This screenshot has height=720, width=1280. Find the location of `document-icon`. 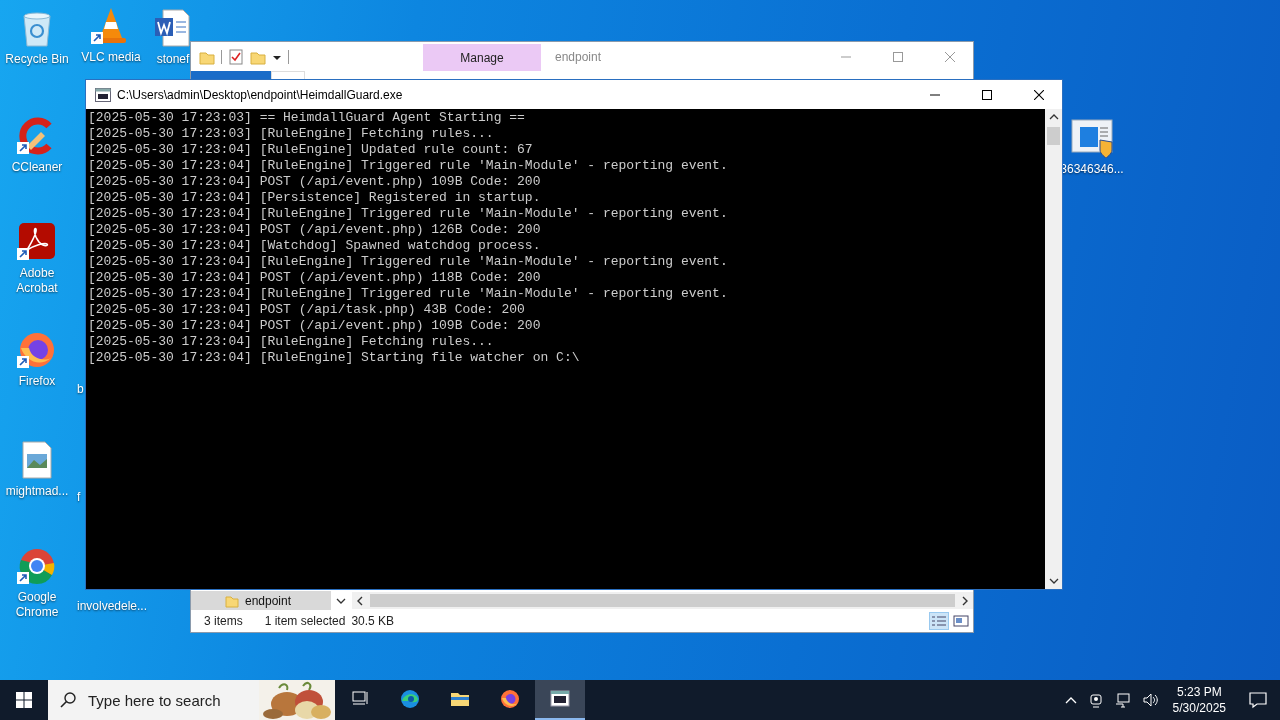

document-icon is located at coordinates (173, 28).